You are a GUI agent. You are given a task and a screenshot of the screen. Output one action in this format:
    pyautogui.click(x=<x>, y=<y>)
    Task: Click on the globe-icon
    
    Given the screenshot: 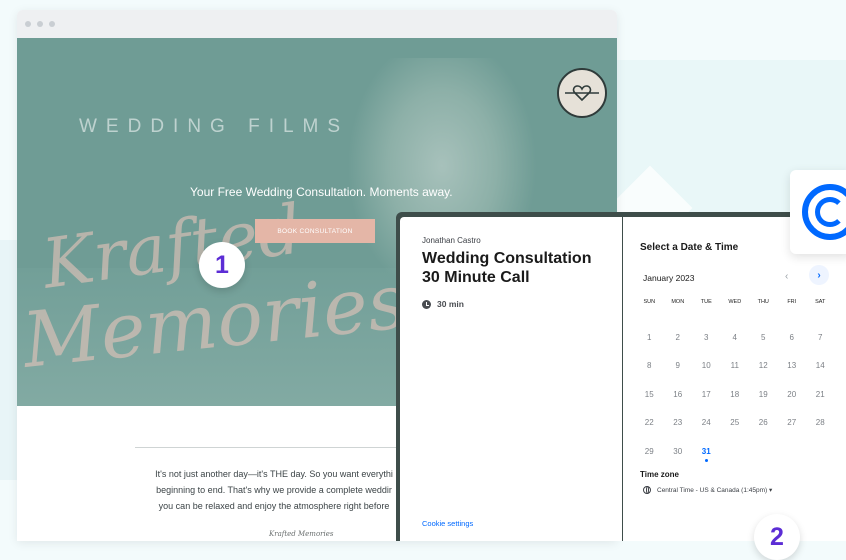 What is the action you would take?
    pyautogui.click(x=647, y=490)
    